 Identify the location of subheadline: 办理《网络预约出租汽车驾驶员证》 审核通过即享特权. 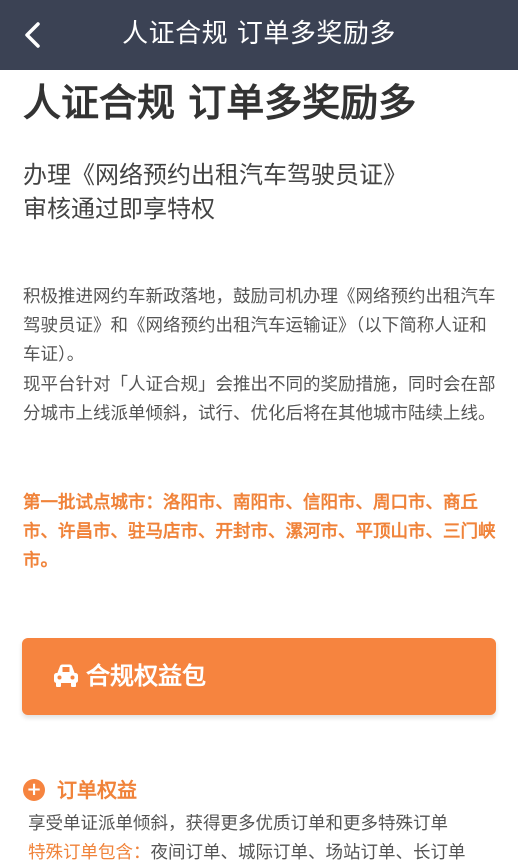
(263, 192).